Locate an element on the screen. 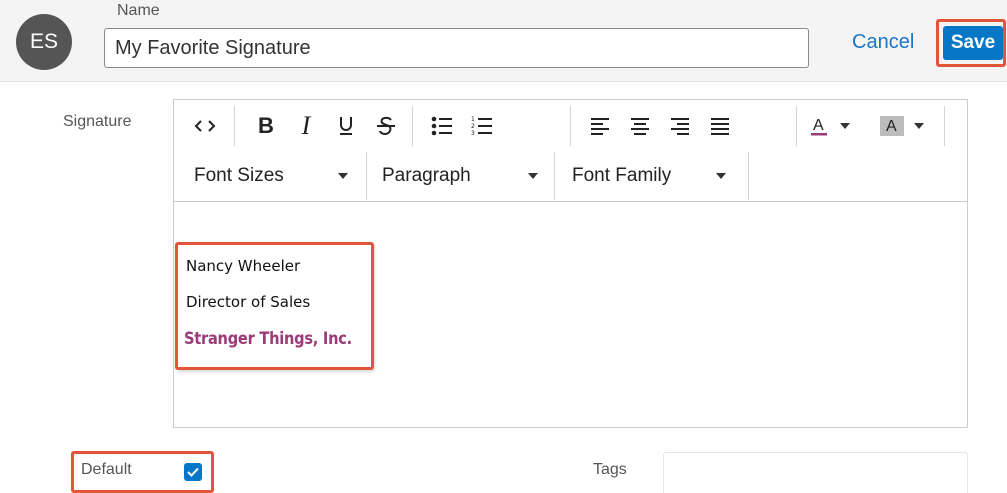 The image size is (1007, 493). font-family-label: Font Family is located at coordinates (622, 175).